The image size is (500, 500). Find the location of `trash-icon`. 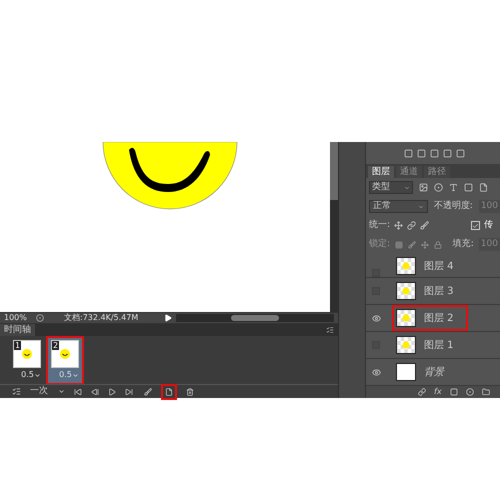

trash-icon is located at coordinates (190, 392).